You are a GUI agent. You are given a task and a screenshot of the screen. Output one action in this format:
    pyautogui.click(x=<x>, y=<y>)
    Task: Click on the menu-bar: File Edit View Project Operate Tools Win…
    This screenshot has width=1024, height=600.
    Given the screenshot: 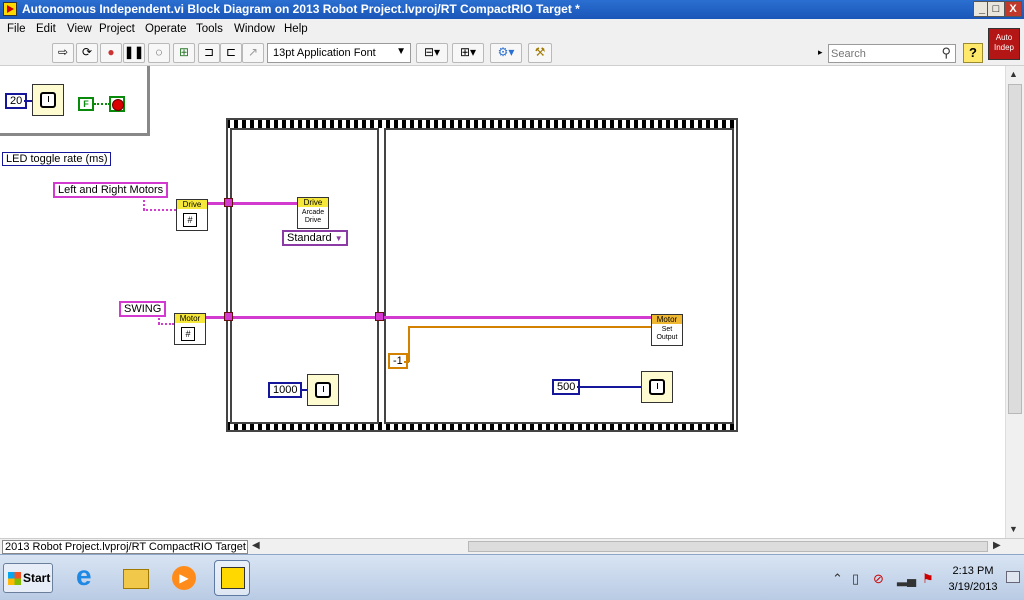 What is the action you would take?
    pyautogui.click(x=512, y=30)
    